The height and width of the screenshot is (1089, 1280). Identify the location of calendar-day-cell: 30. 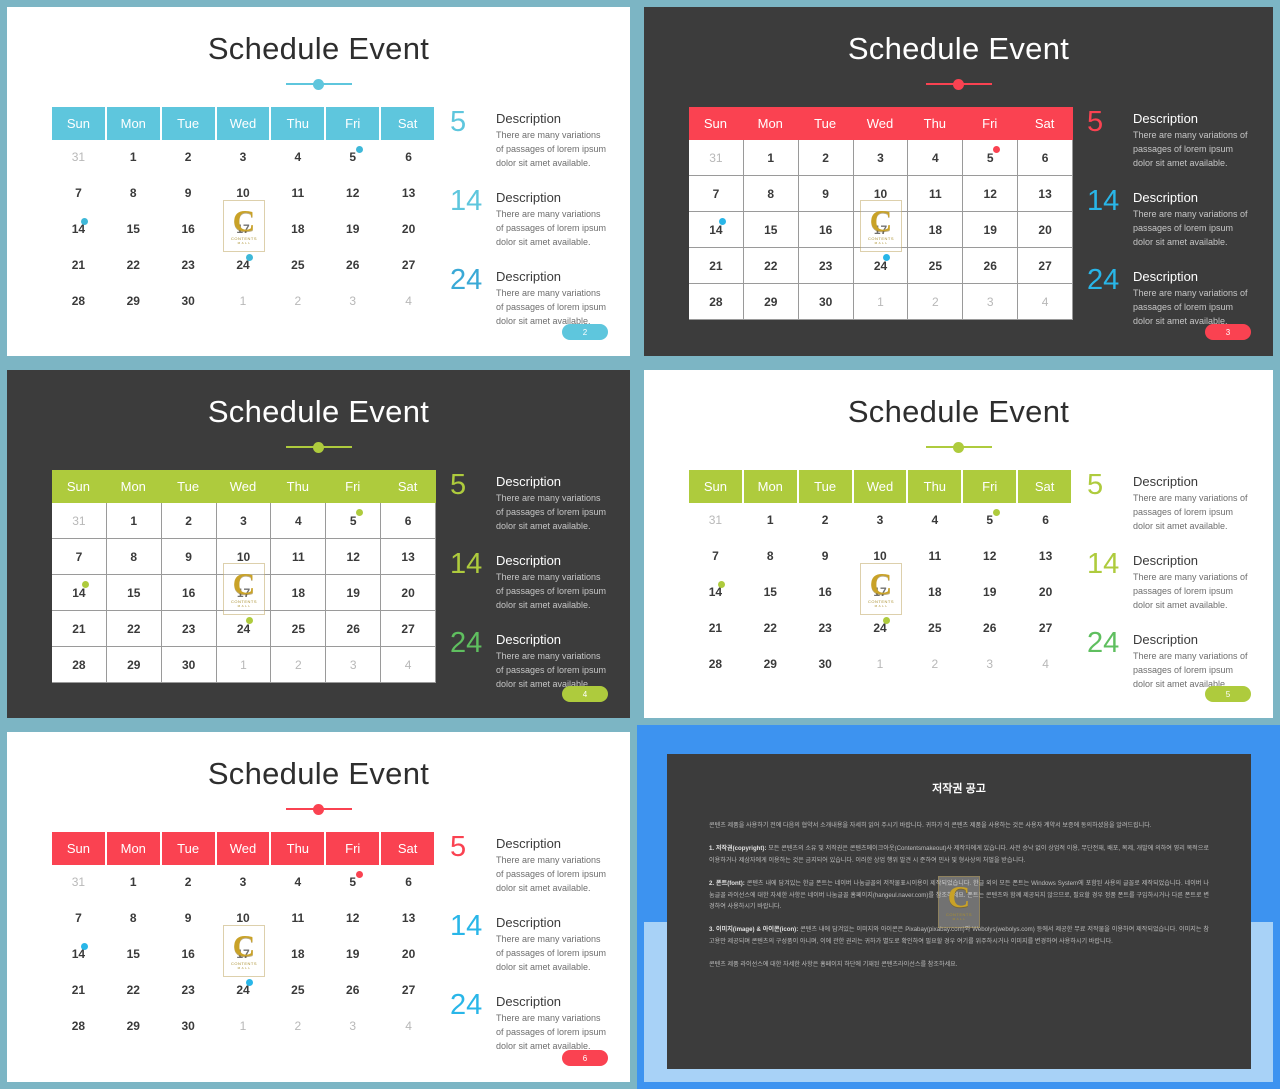
(189, 665).